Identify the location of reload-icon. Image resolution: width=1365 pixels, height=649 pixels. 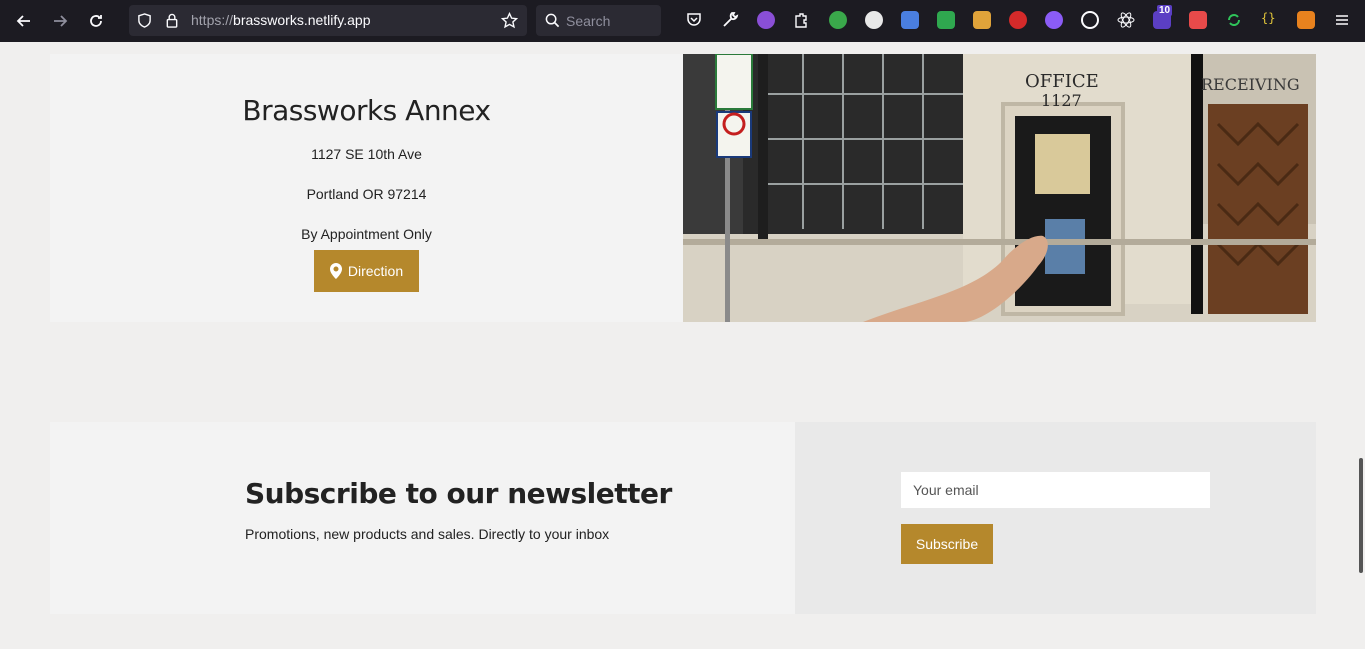
(96, 21).